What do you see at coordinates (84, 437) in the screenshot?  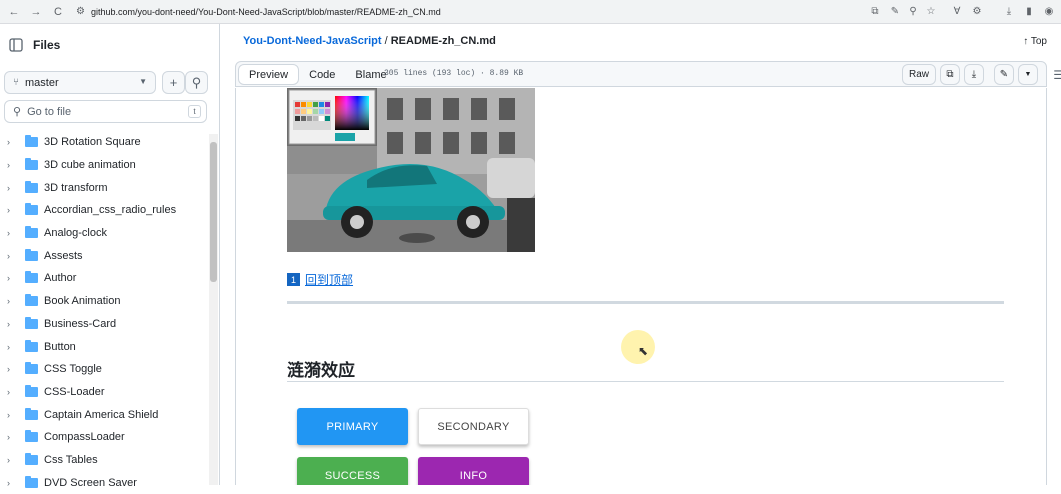 I see `tree-item-label: CompassLoader` at bounding box center [84, 437].